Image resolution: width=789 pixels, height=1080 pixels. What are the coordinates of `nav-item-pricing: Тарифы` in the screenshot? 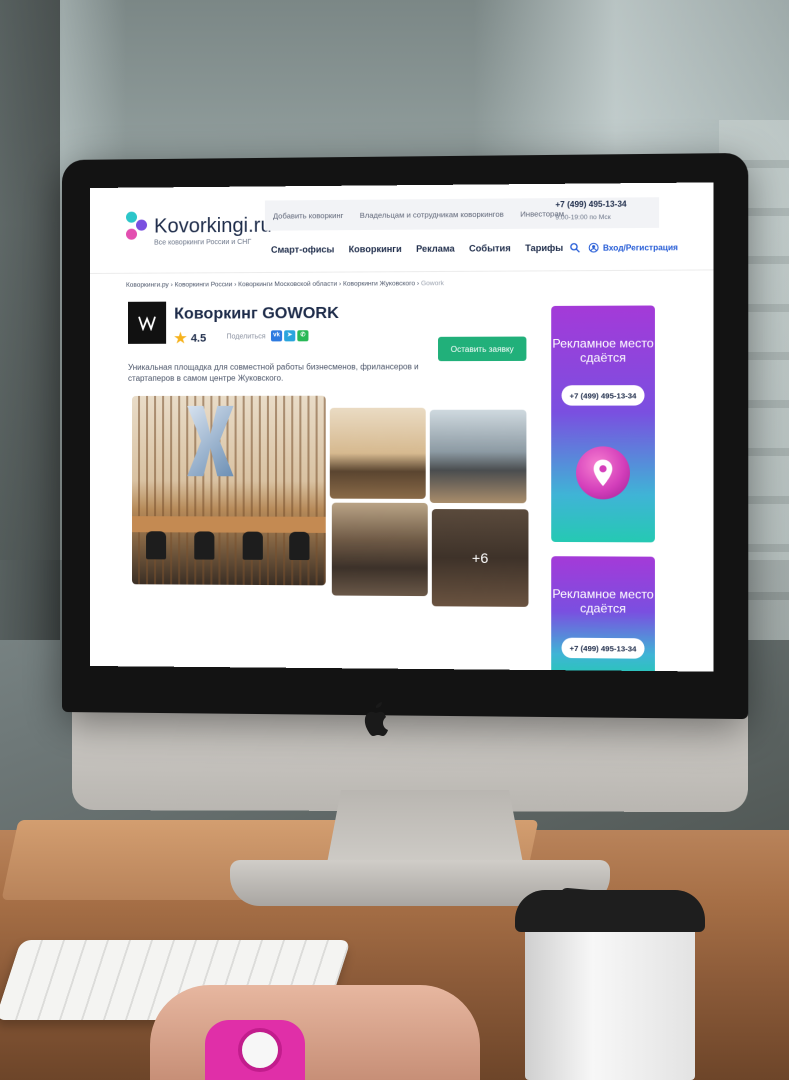 It's located at (544, 248).